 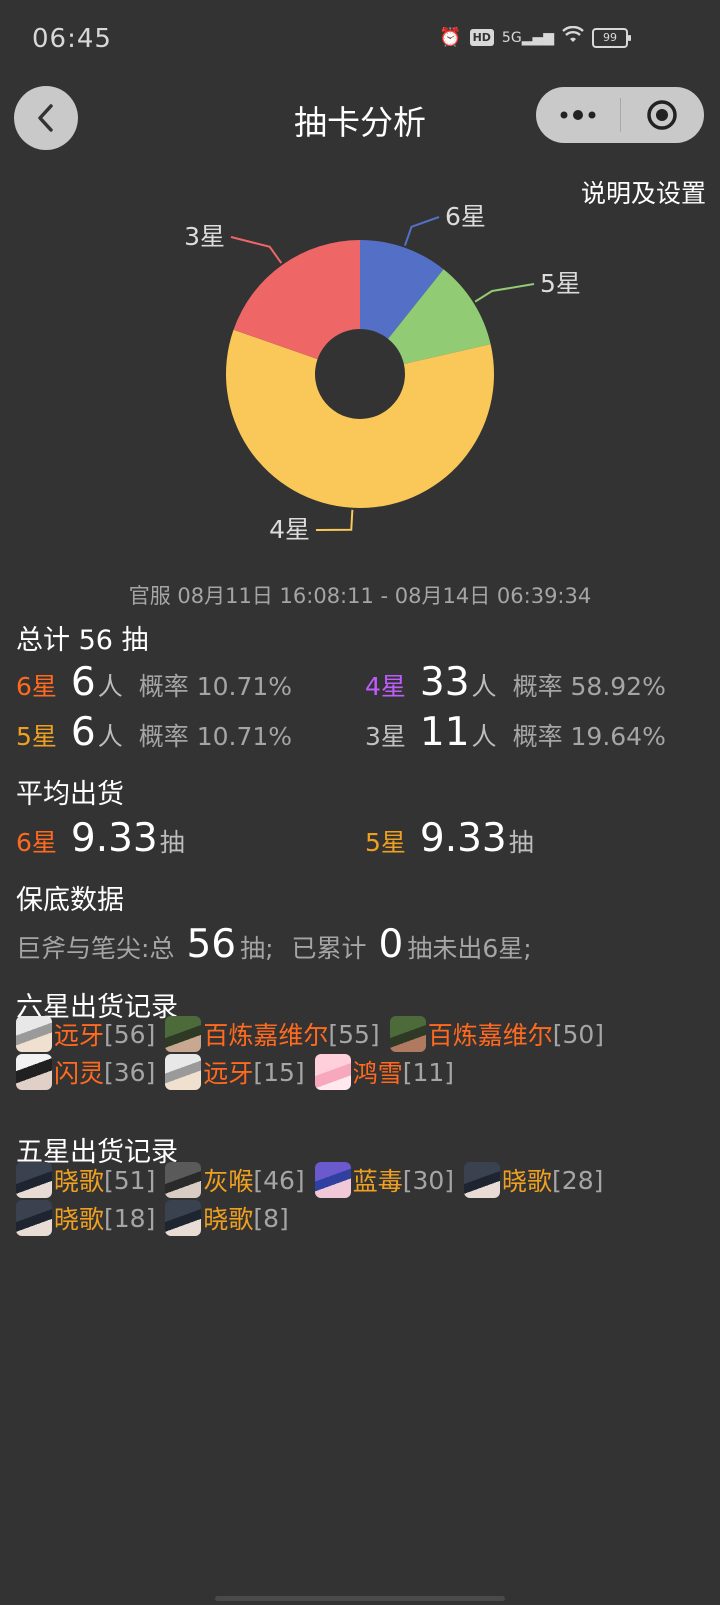 I want to click on mini-program-capsule, so click(x=620, y=115).